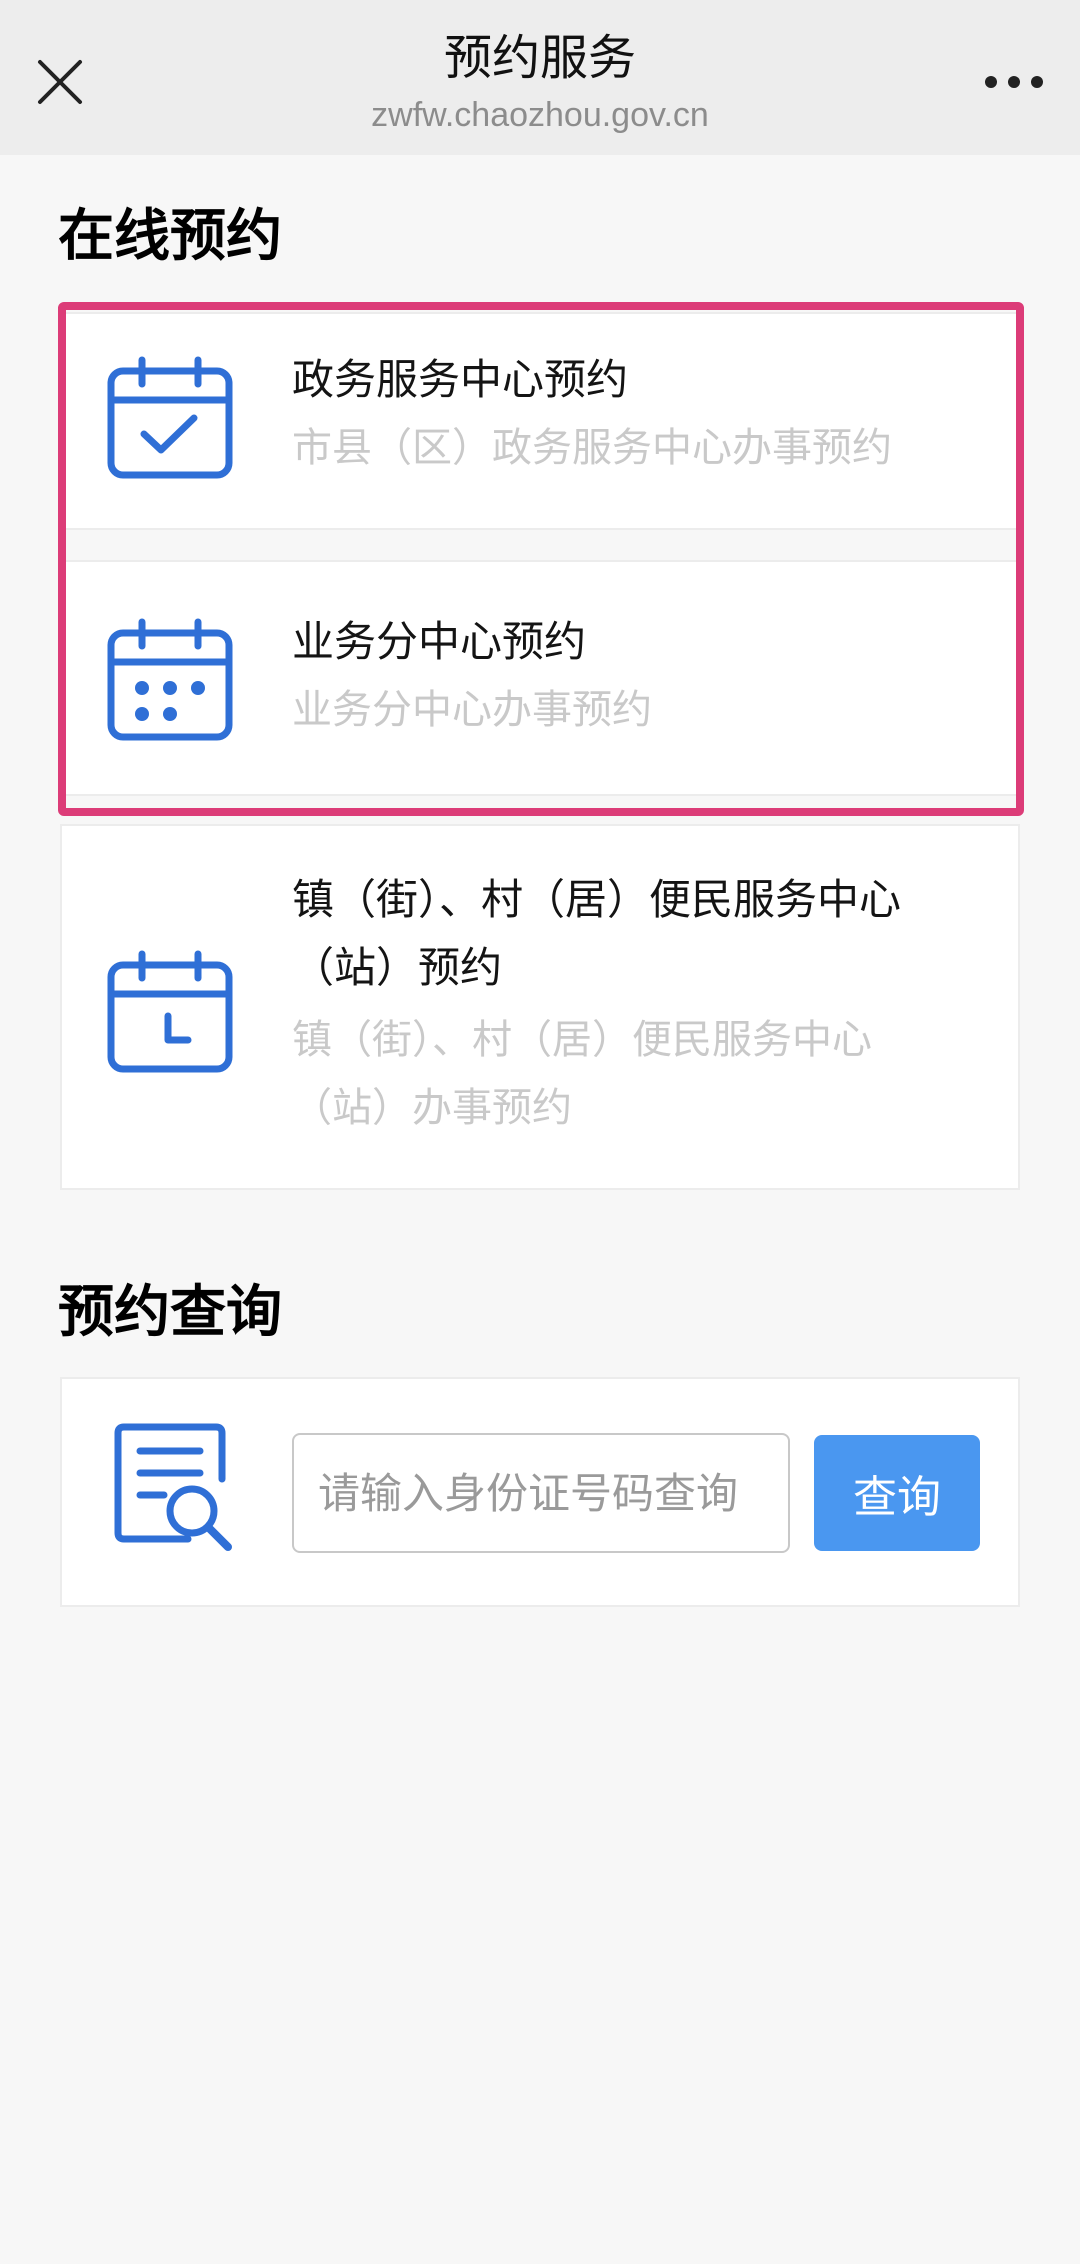 Image resolution: width=1080 pixels, height=2264 pixels. I want to click on booking-item-government-center: 政务服务中心预约 市县（区）政务服务中心办事预约, so click(540, 421).